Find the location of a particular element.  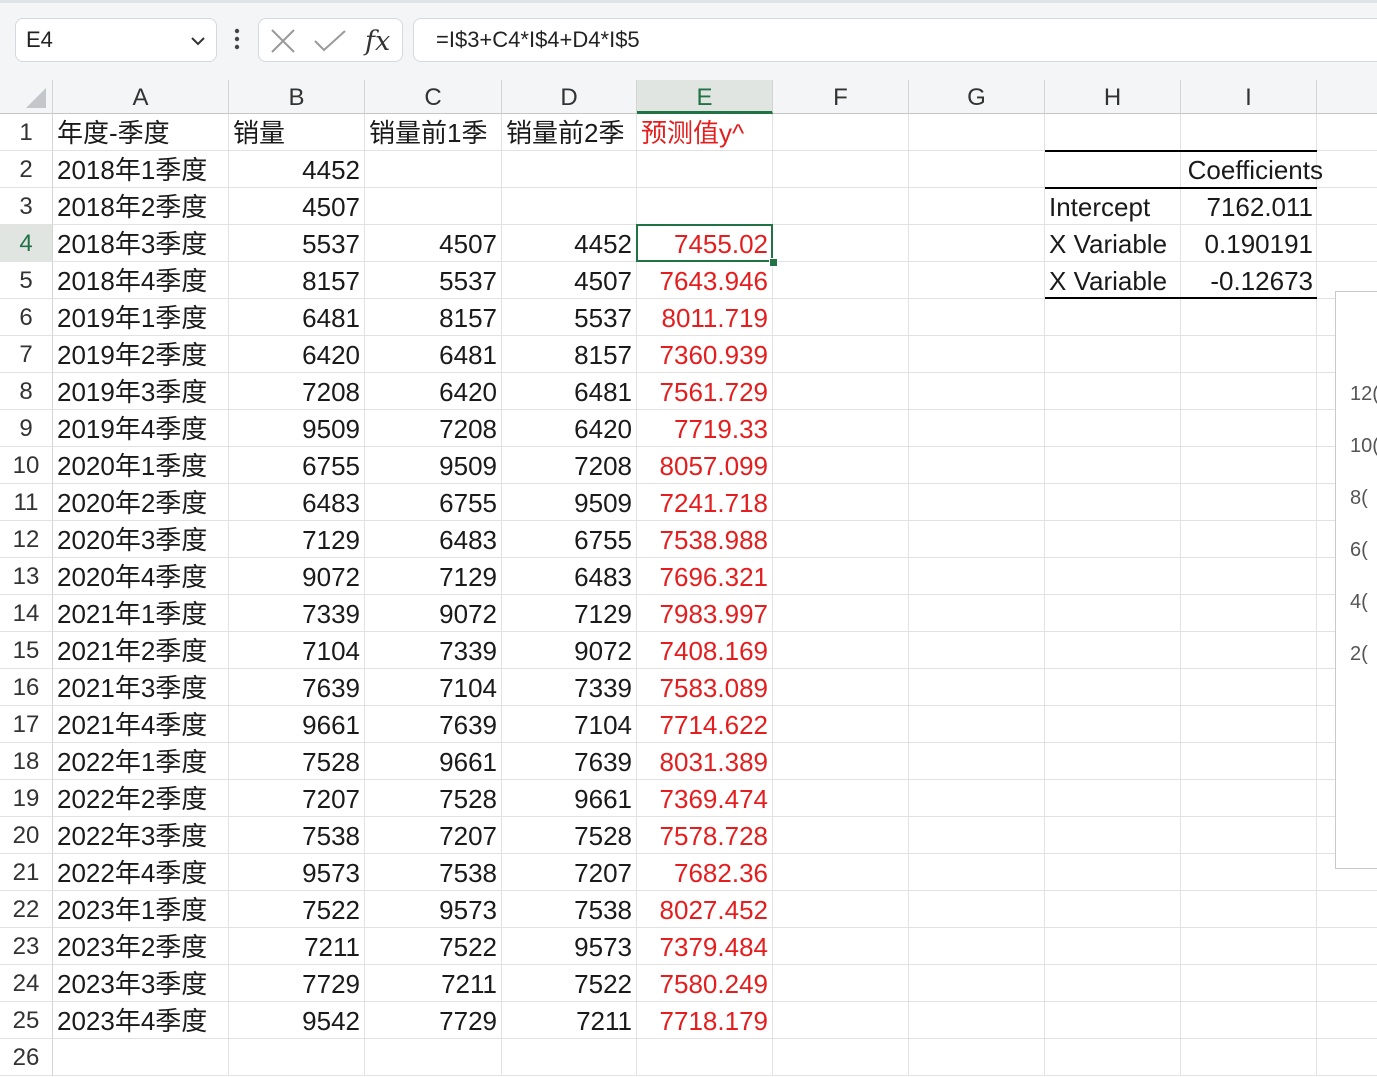

cell-a6: 2019年1季度 is located at coordinates (141, 317).